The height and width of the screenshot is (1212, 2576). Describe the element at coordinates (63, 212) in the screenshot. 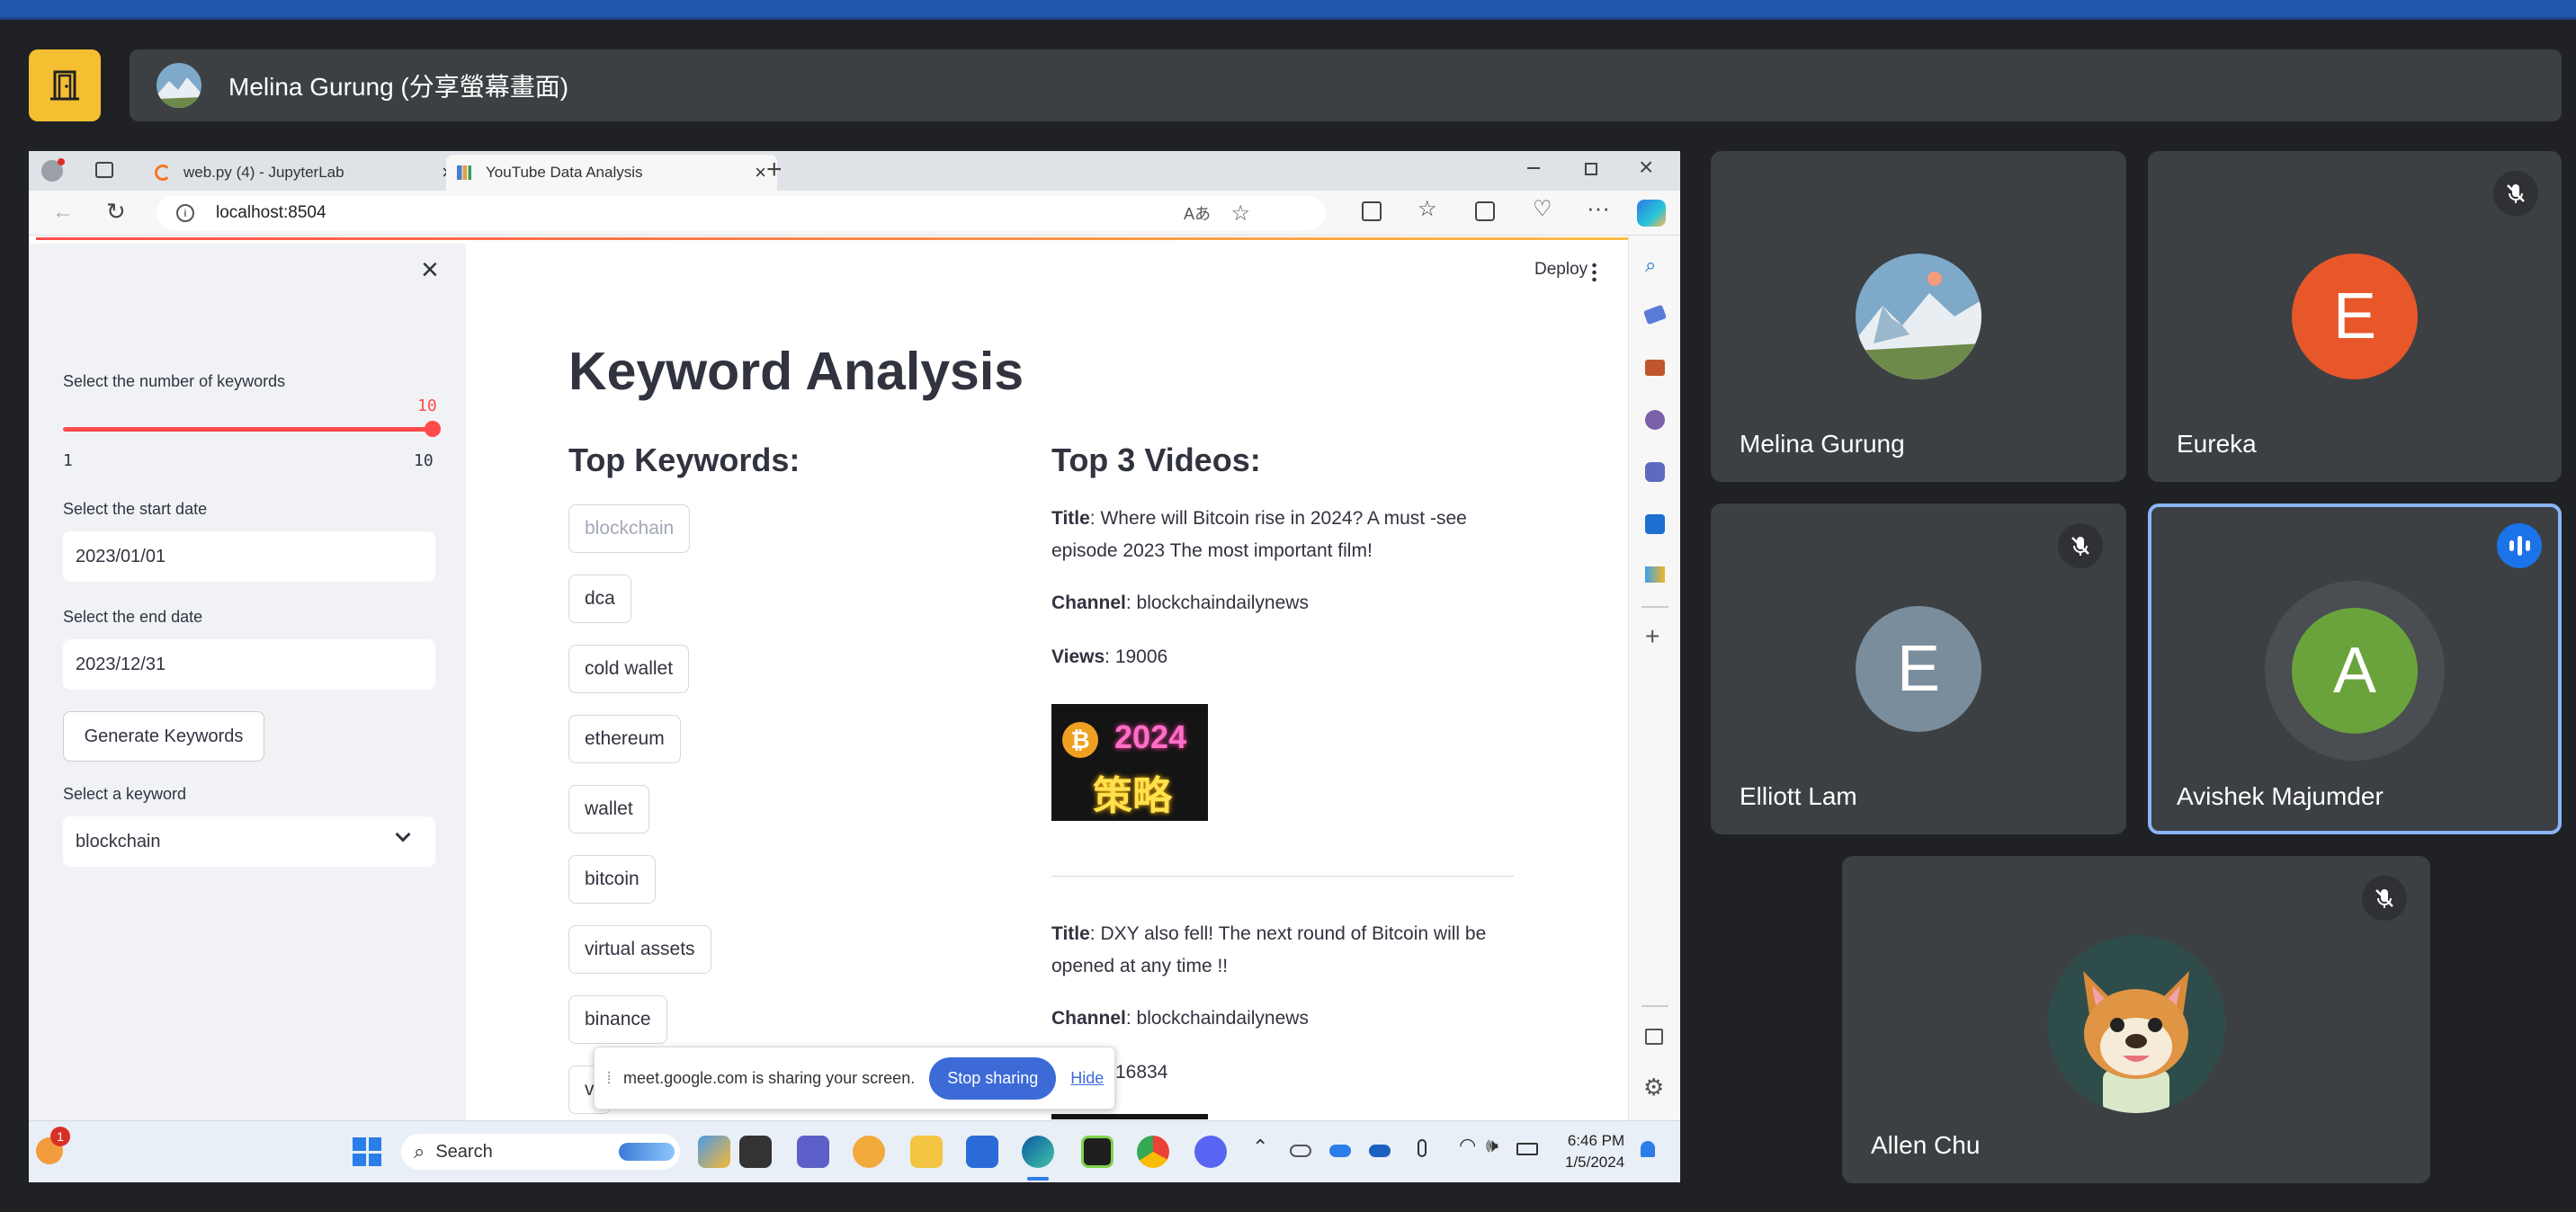

I see `back-icon: ←` at that location.